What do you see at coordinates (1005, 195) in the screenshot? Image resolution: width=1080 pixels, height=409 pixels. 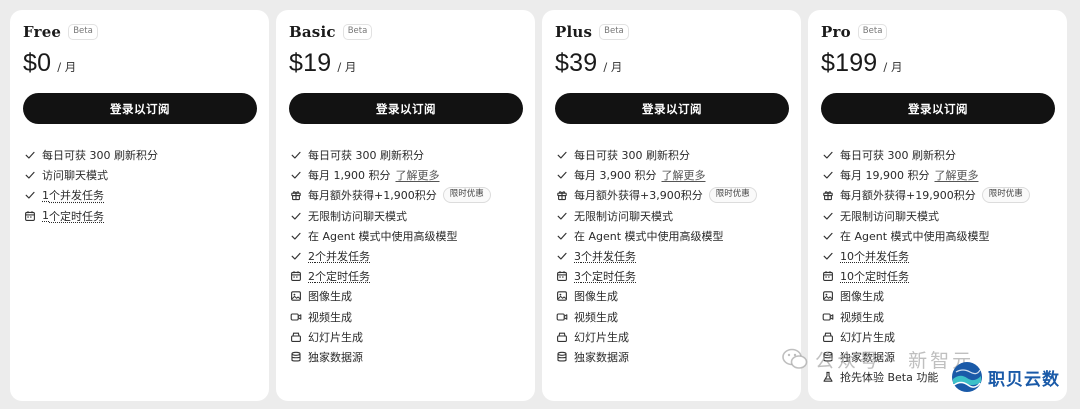 I see `limited-offer-badge: 限时优惠` at bounding box center [1005, 195].